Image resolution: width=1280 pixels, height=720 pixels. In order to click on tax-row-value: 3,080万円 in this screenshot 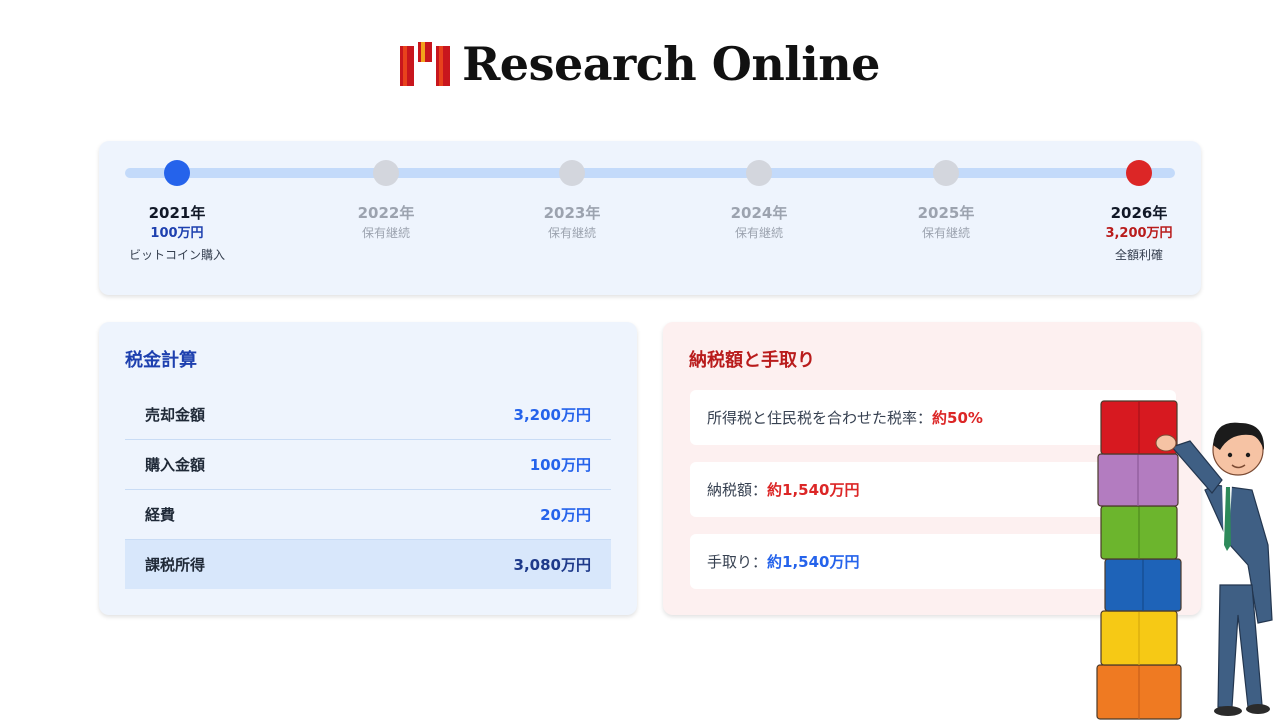, I will do `click(552, 565)`.